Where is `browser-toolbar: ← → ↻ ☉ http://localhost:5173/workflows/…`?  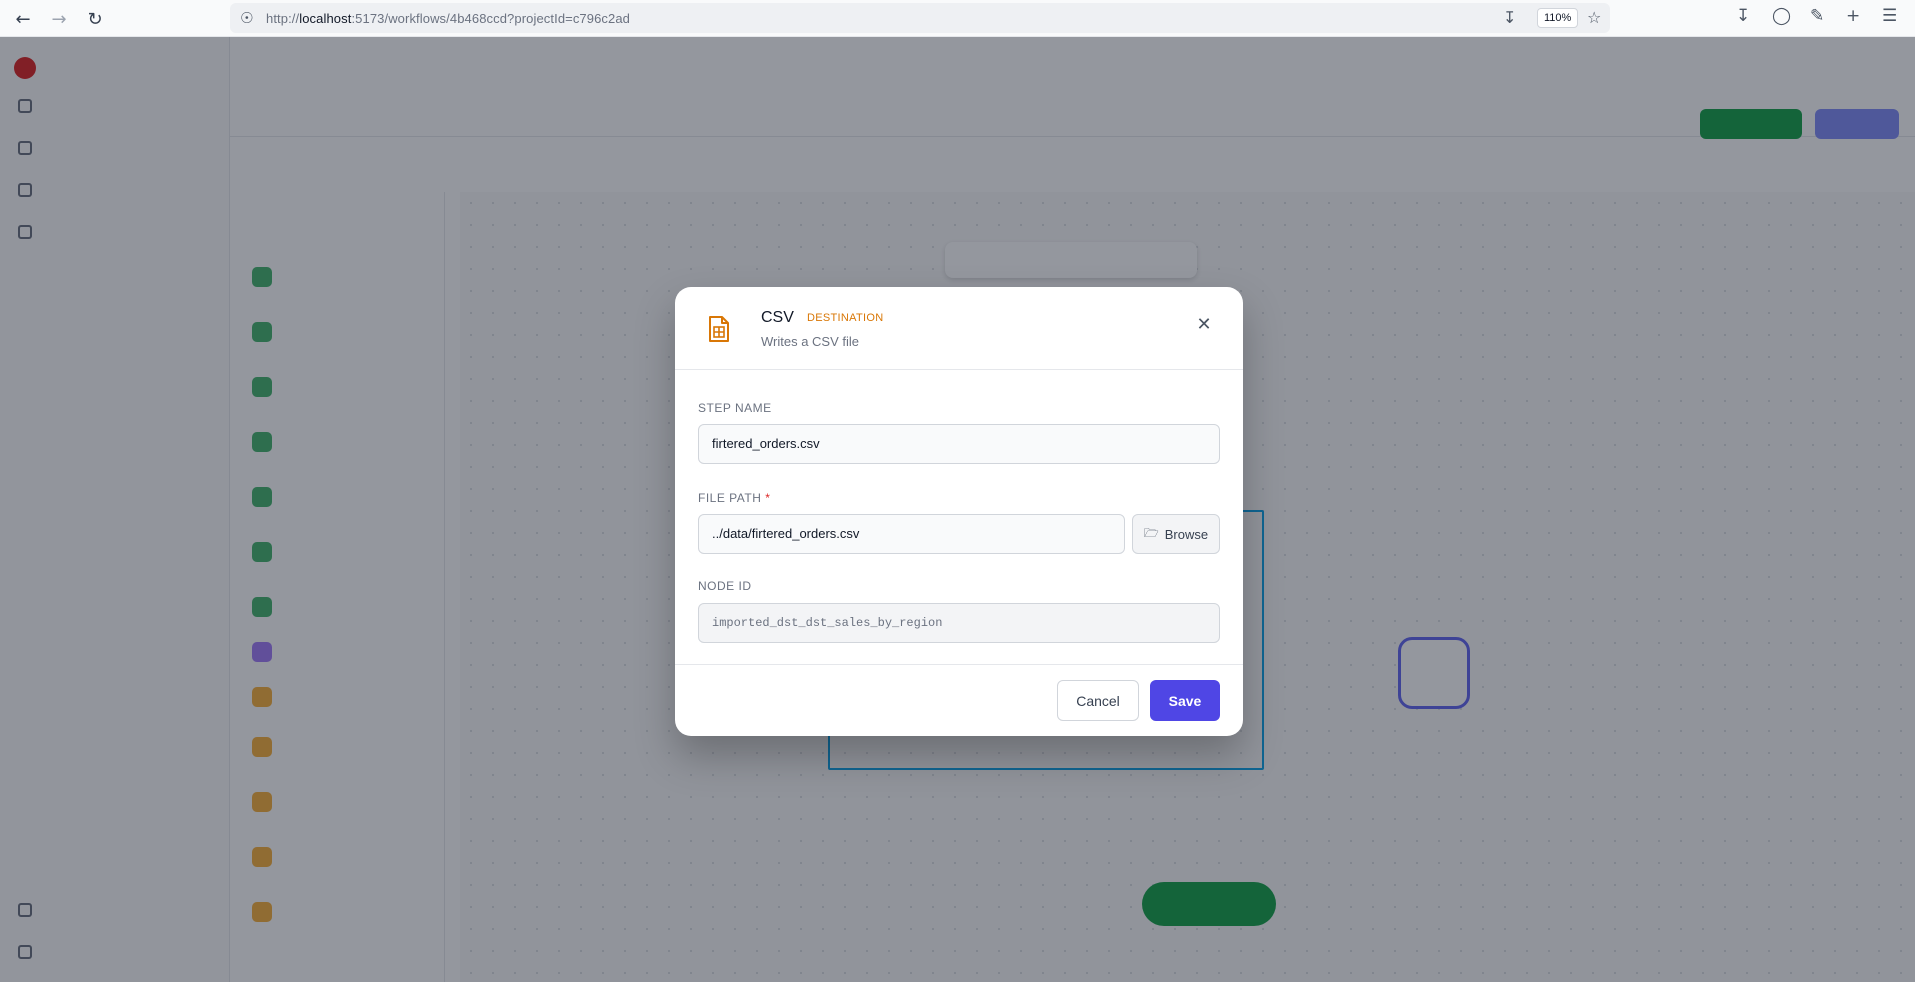
browser-toolbar: ← → ↻ ☉ http://localhost:5173/workflows/… is located at coordinates (957, 18).